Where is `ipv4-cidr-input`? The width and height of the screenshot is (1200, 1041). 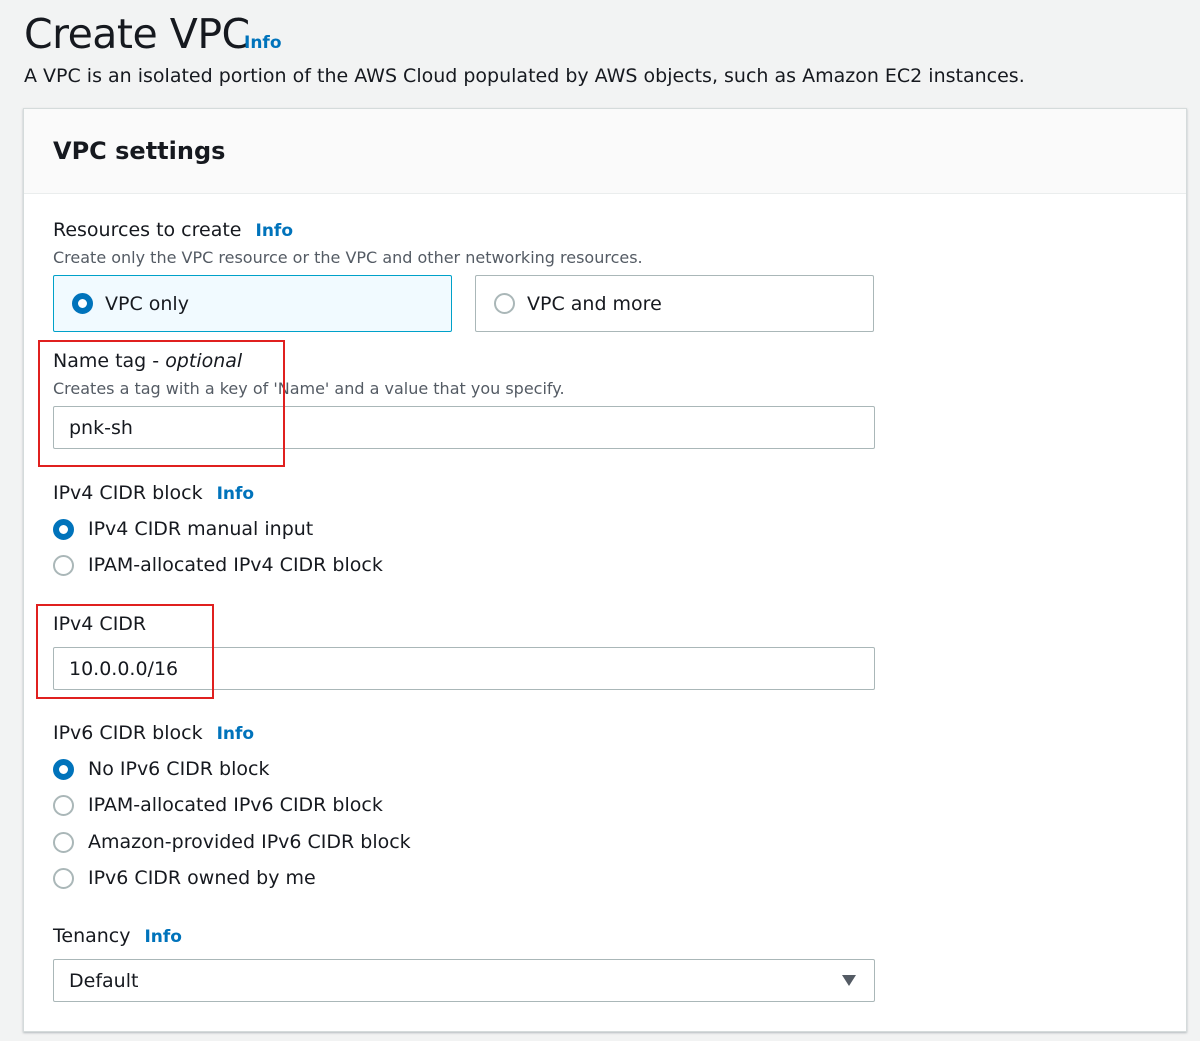 ipv4-cidr-input is located at coordinates (464, 668).